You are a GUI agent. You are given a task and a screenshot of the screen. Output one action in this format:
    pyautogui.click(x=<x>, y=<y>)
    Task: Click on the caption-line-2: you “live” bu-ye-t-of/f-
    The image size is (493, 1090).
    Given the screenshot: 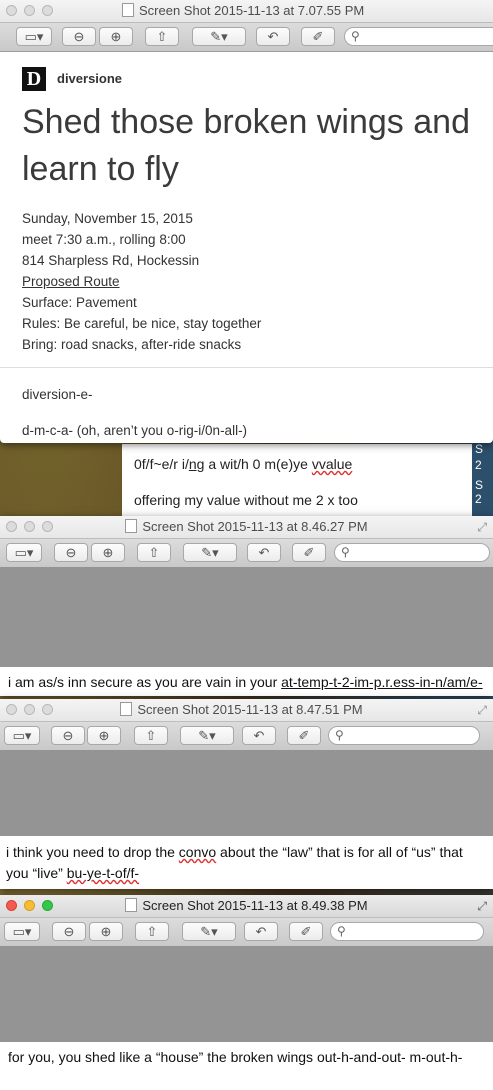 What is the action you would take?
    pyautogui.click(x=73, y=873)
    